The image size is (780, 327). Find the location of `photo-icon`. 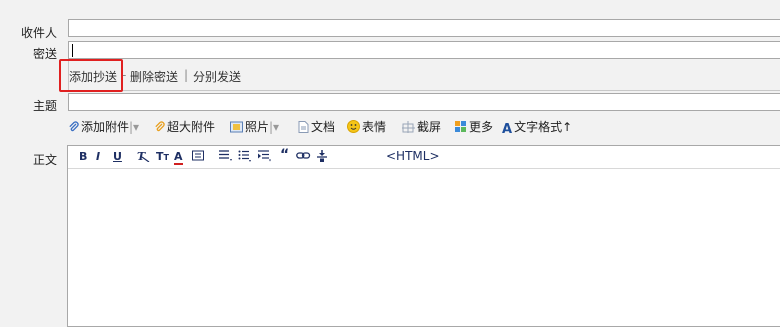

photo-icon is located at coordinates (236, 127).